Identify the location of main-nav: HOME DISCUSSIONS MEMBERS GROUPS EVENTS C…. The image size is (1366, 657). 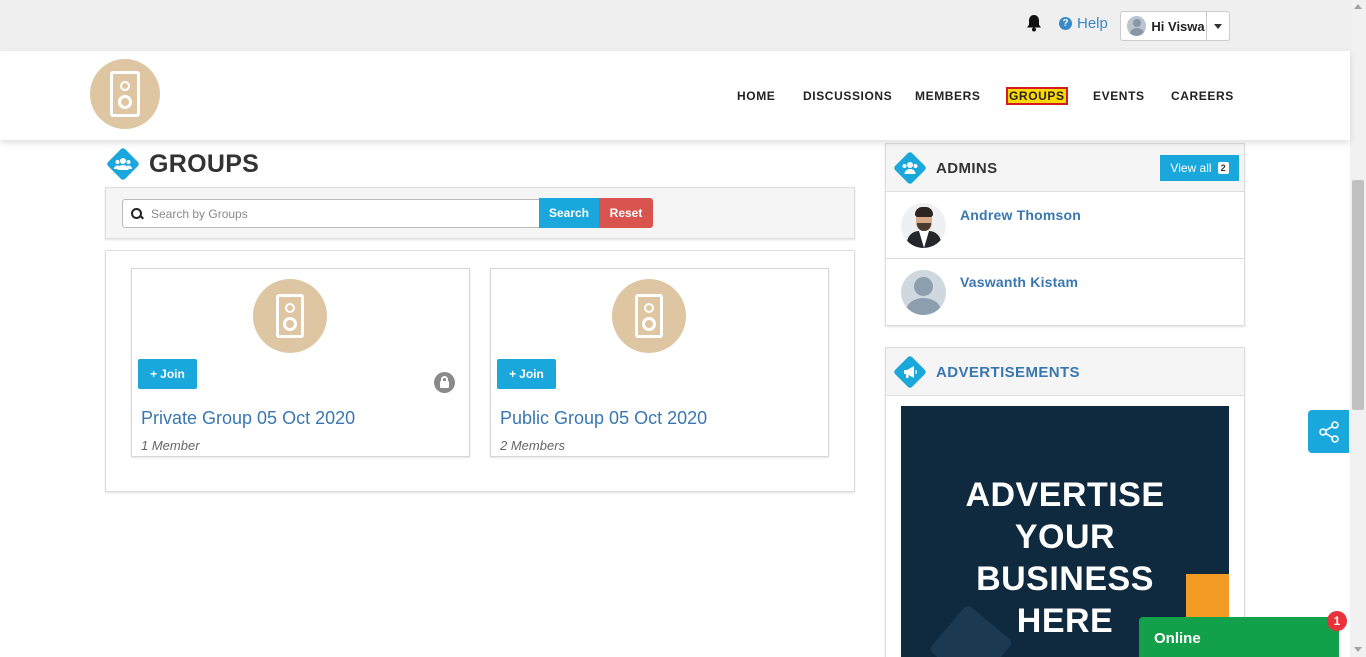
(675, 96).